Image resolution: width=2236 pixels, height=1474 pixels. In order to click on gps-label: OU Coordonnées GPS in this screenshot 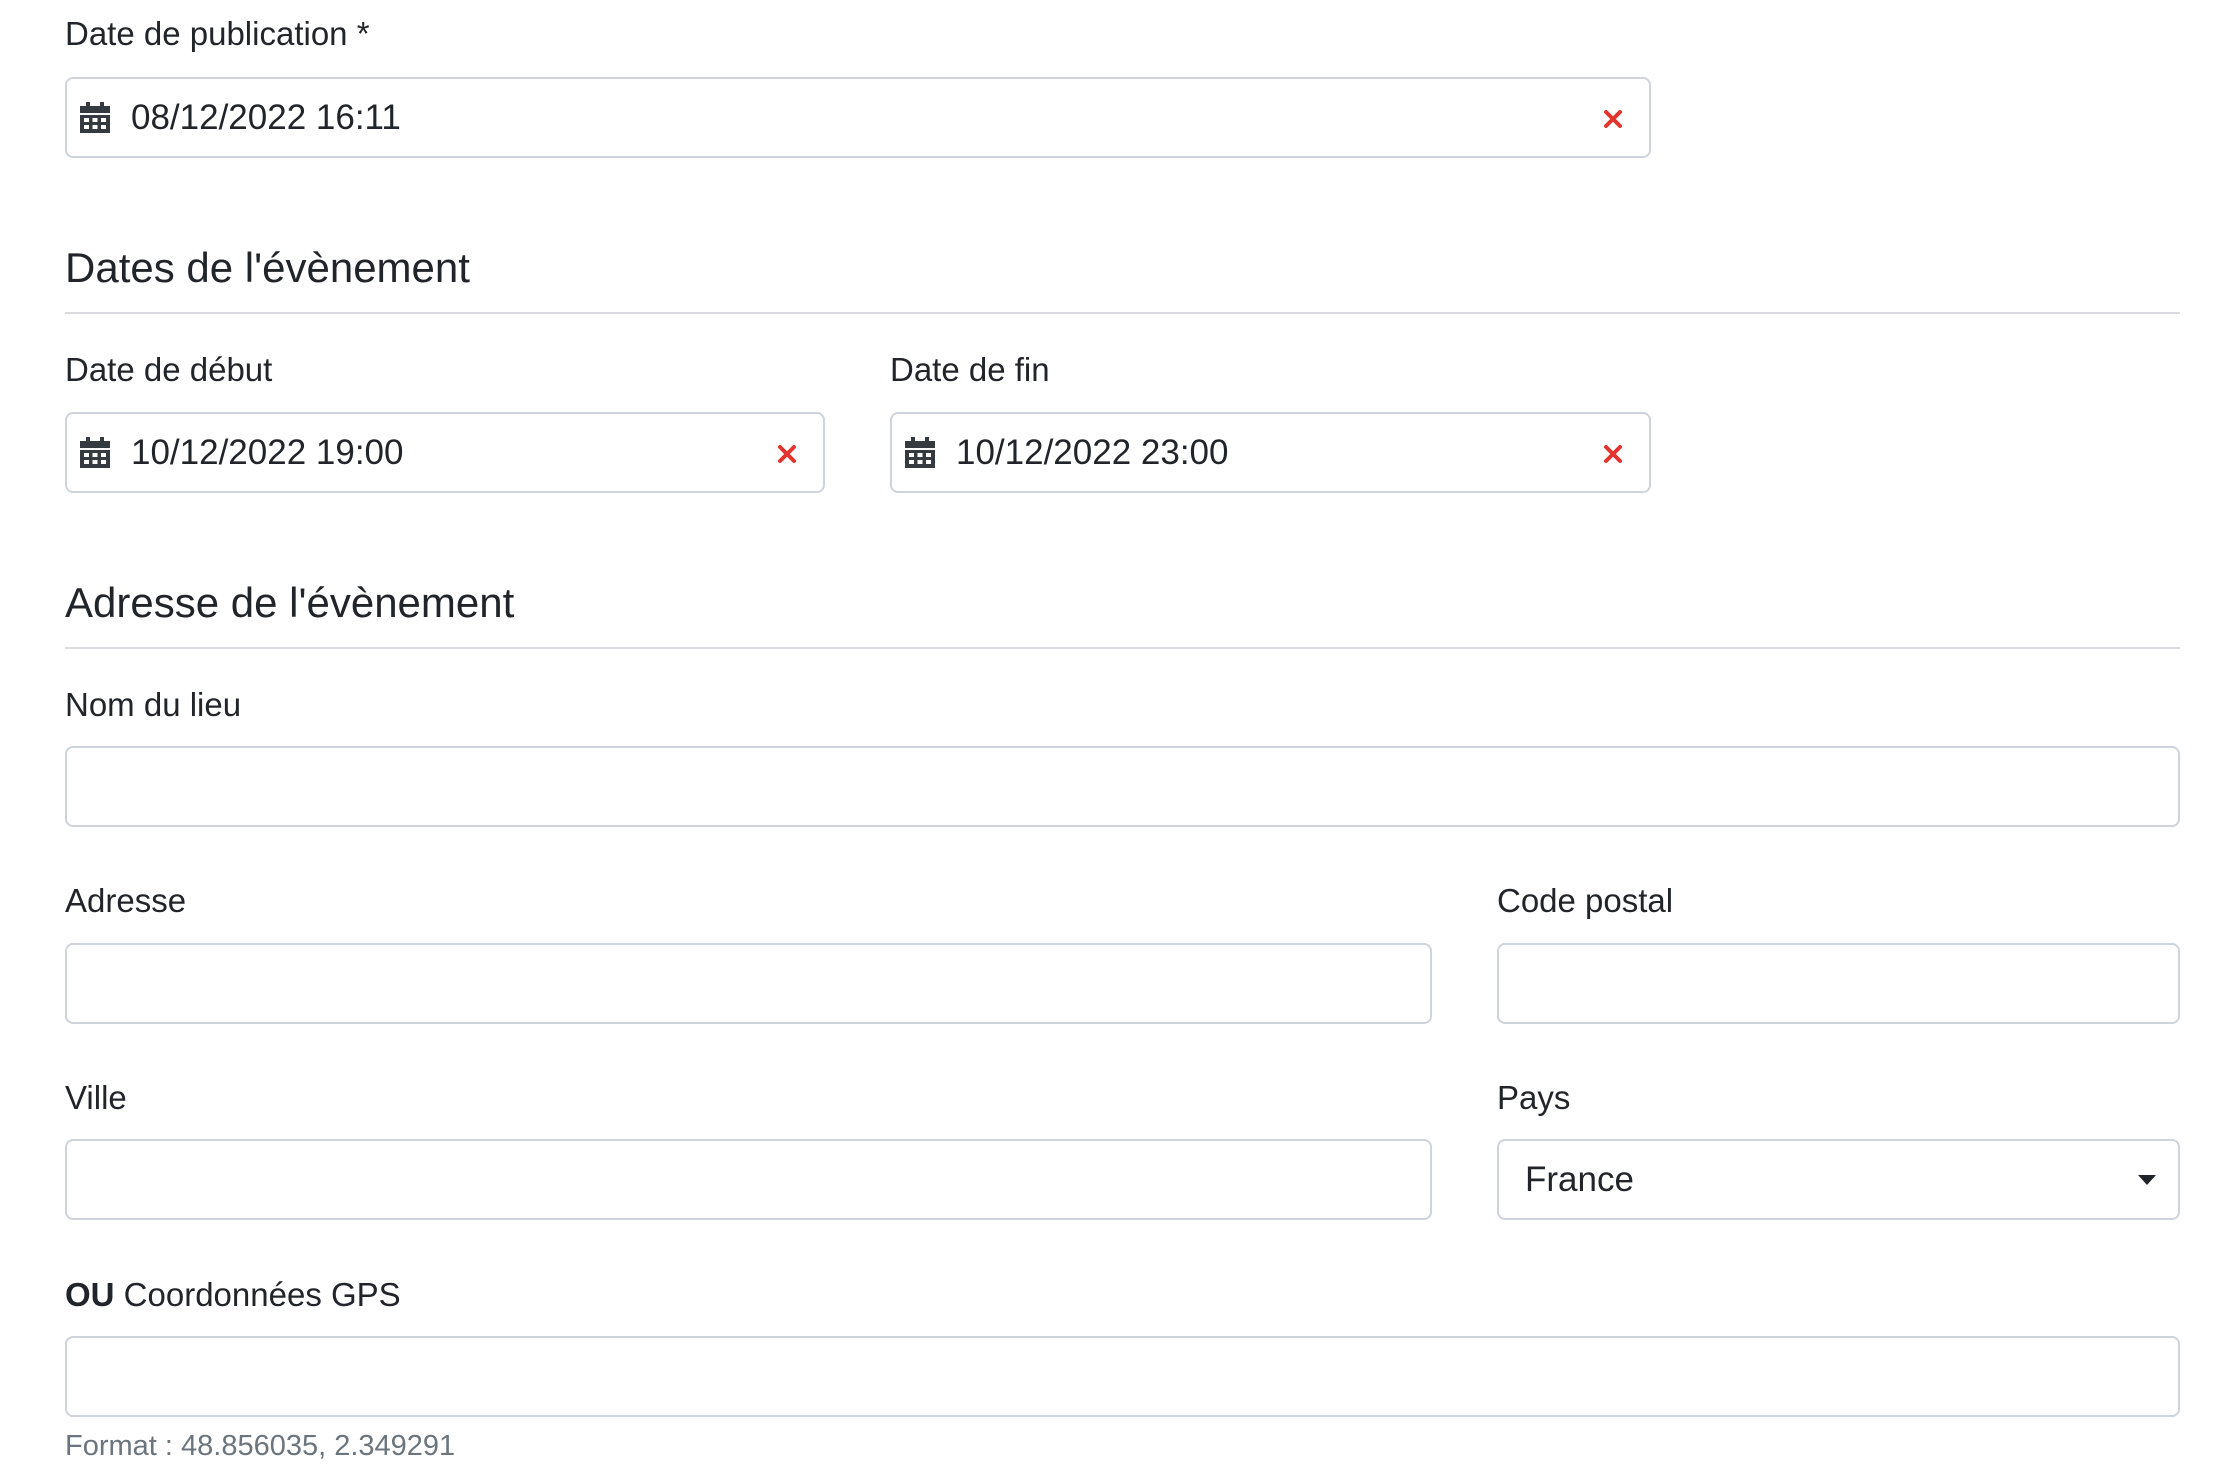, I will do `click(233, 1295)`.